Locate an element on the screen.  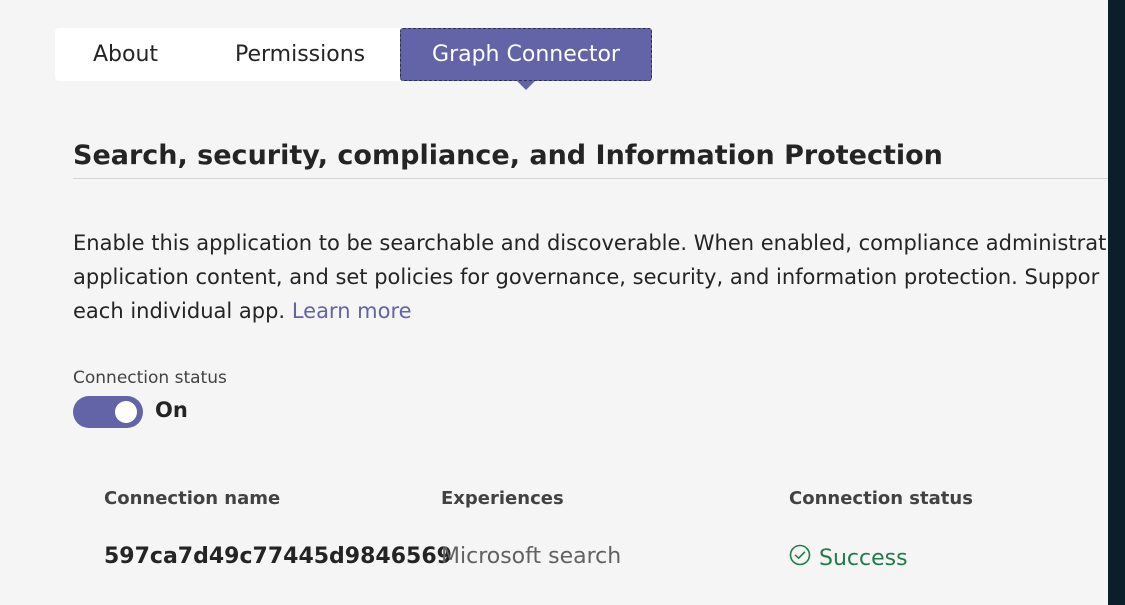
toggle-knob is located at coordinates (126, 412).